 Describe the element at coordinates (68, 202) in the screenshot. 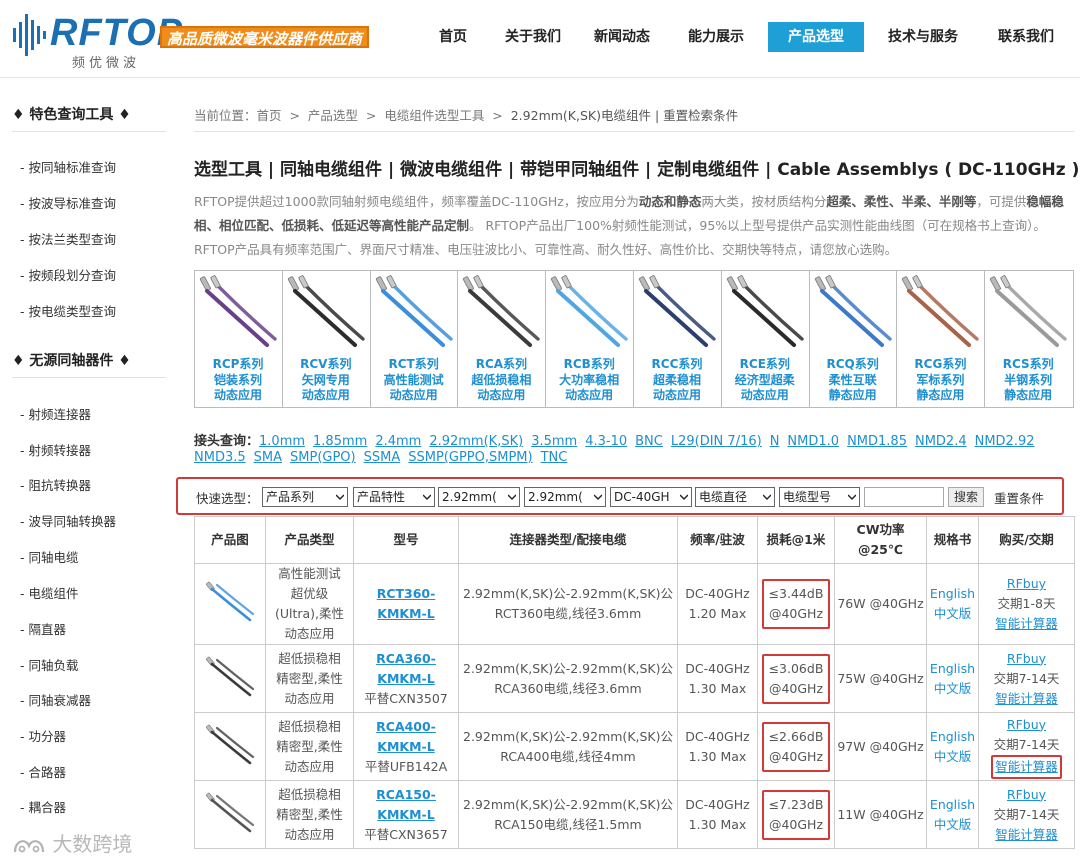

I see `sidebar-item-waveguide-standard: - 按波导标准查询` at that location.